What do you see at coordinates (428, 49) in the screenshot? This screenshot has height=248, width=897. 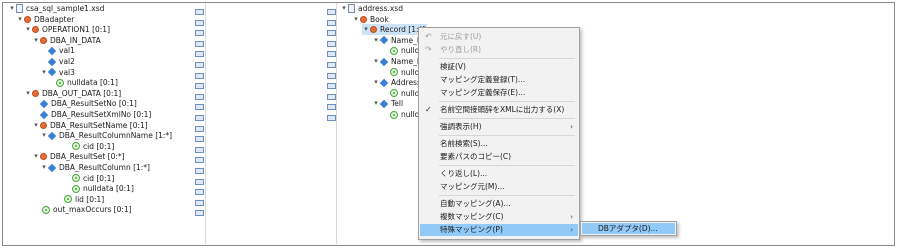 I see `redo-icon: ↷` at bounding box center [428, 49].